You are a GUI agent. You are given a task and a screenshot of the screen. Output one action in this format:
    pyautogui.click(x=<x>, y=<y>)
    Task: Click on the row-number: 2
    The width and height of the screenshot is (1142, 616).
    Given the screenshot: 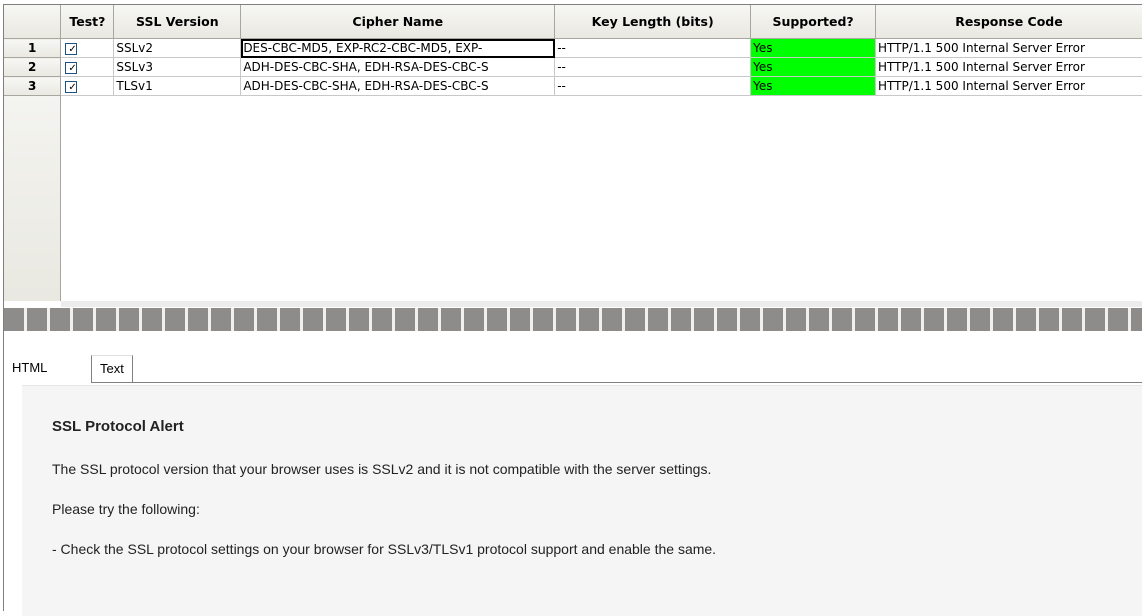 What is the action you would take?
    pyautogui.click(x=33, y=67)
    